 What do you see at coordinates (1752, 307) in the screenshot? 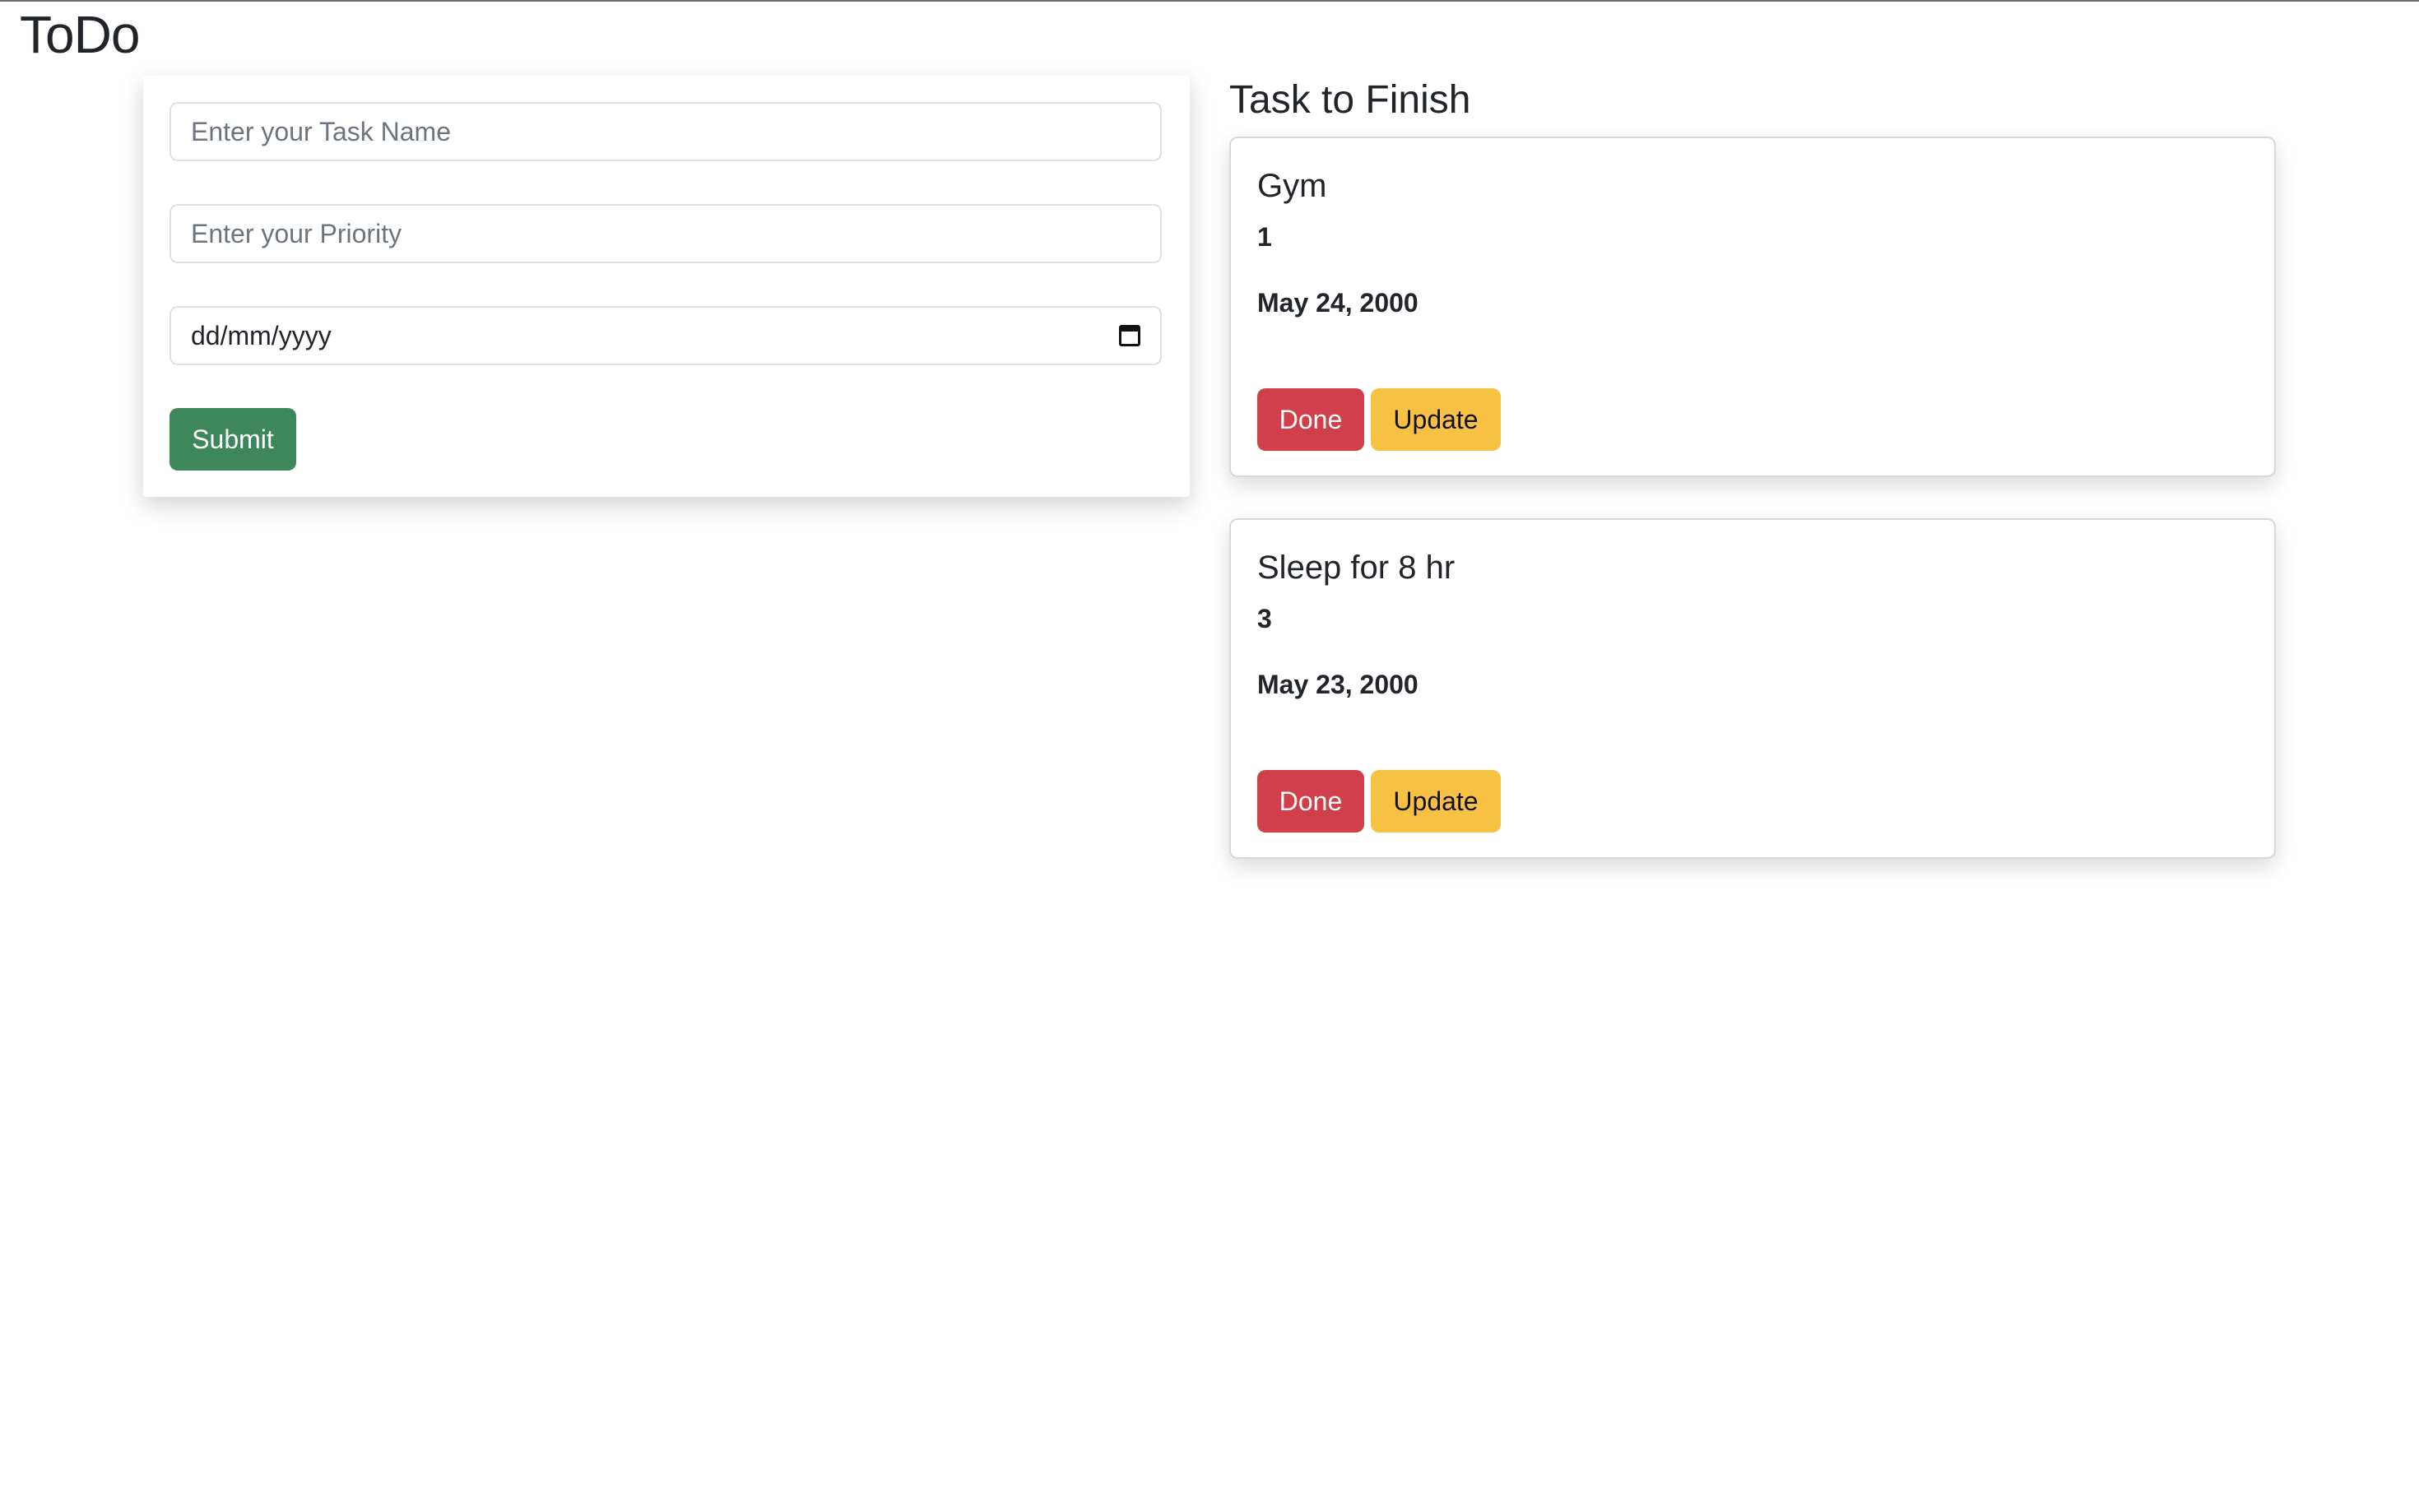
I see `task-card: Gym 1 May 24, 2000 Done Update` at bounding box center [1752, 307].